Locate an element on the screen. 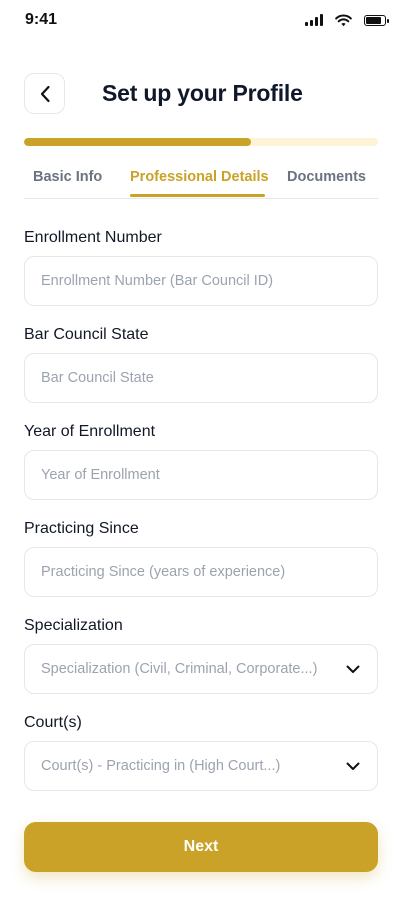  bar-council-state-input is located at coordinates (201, 378).